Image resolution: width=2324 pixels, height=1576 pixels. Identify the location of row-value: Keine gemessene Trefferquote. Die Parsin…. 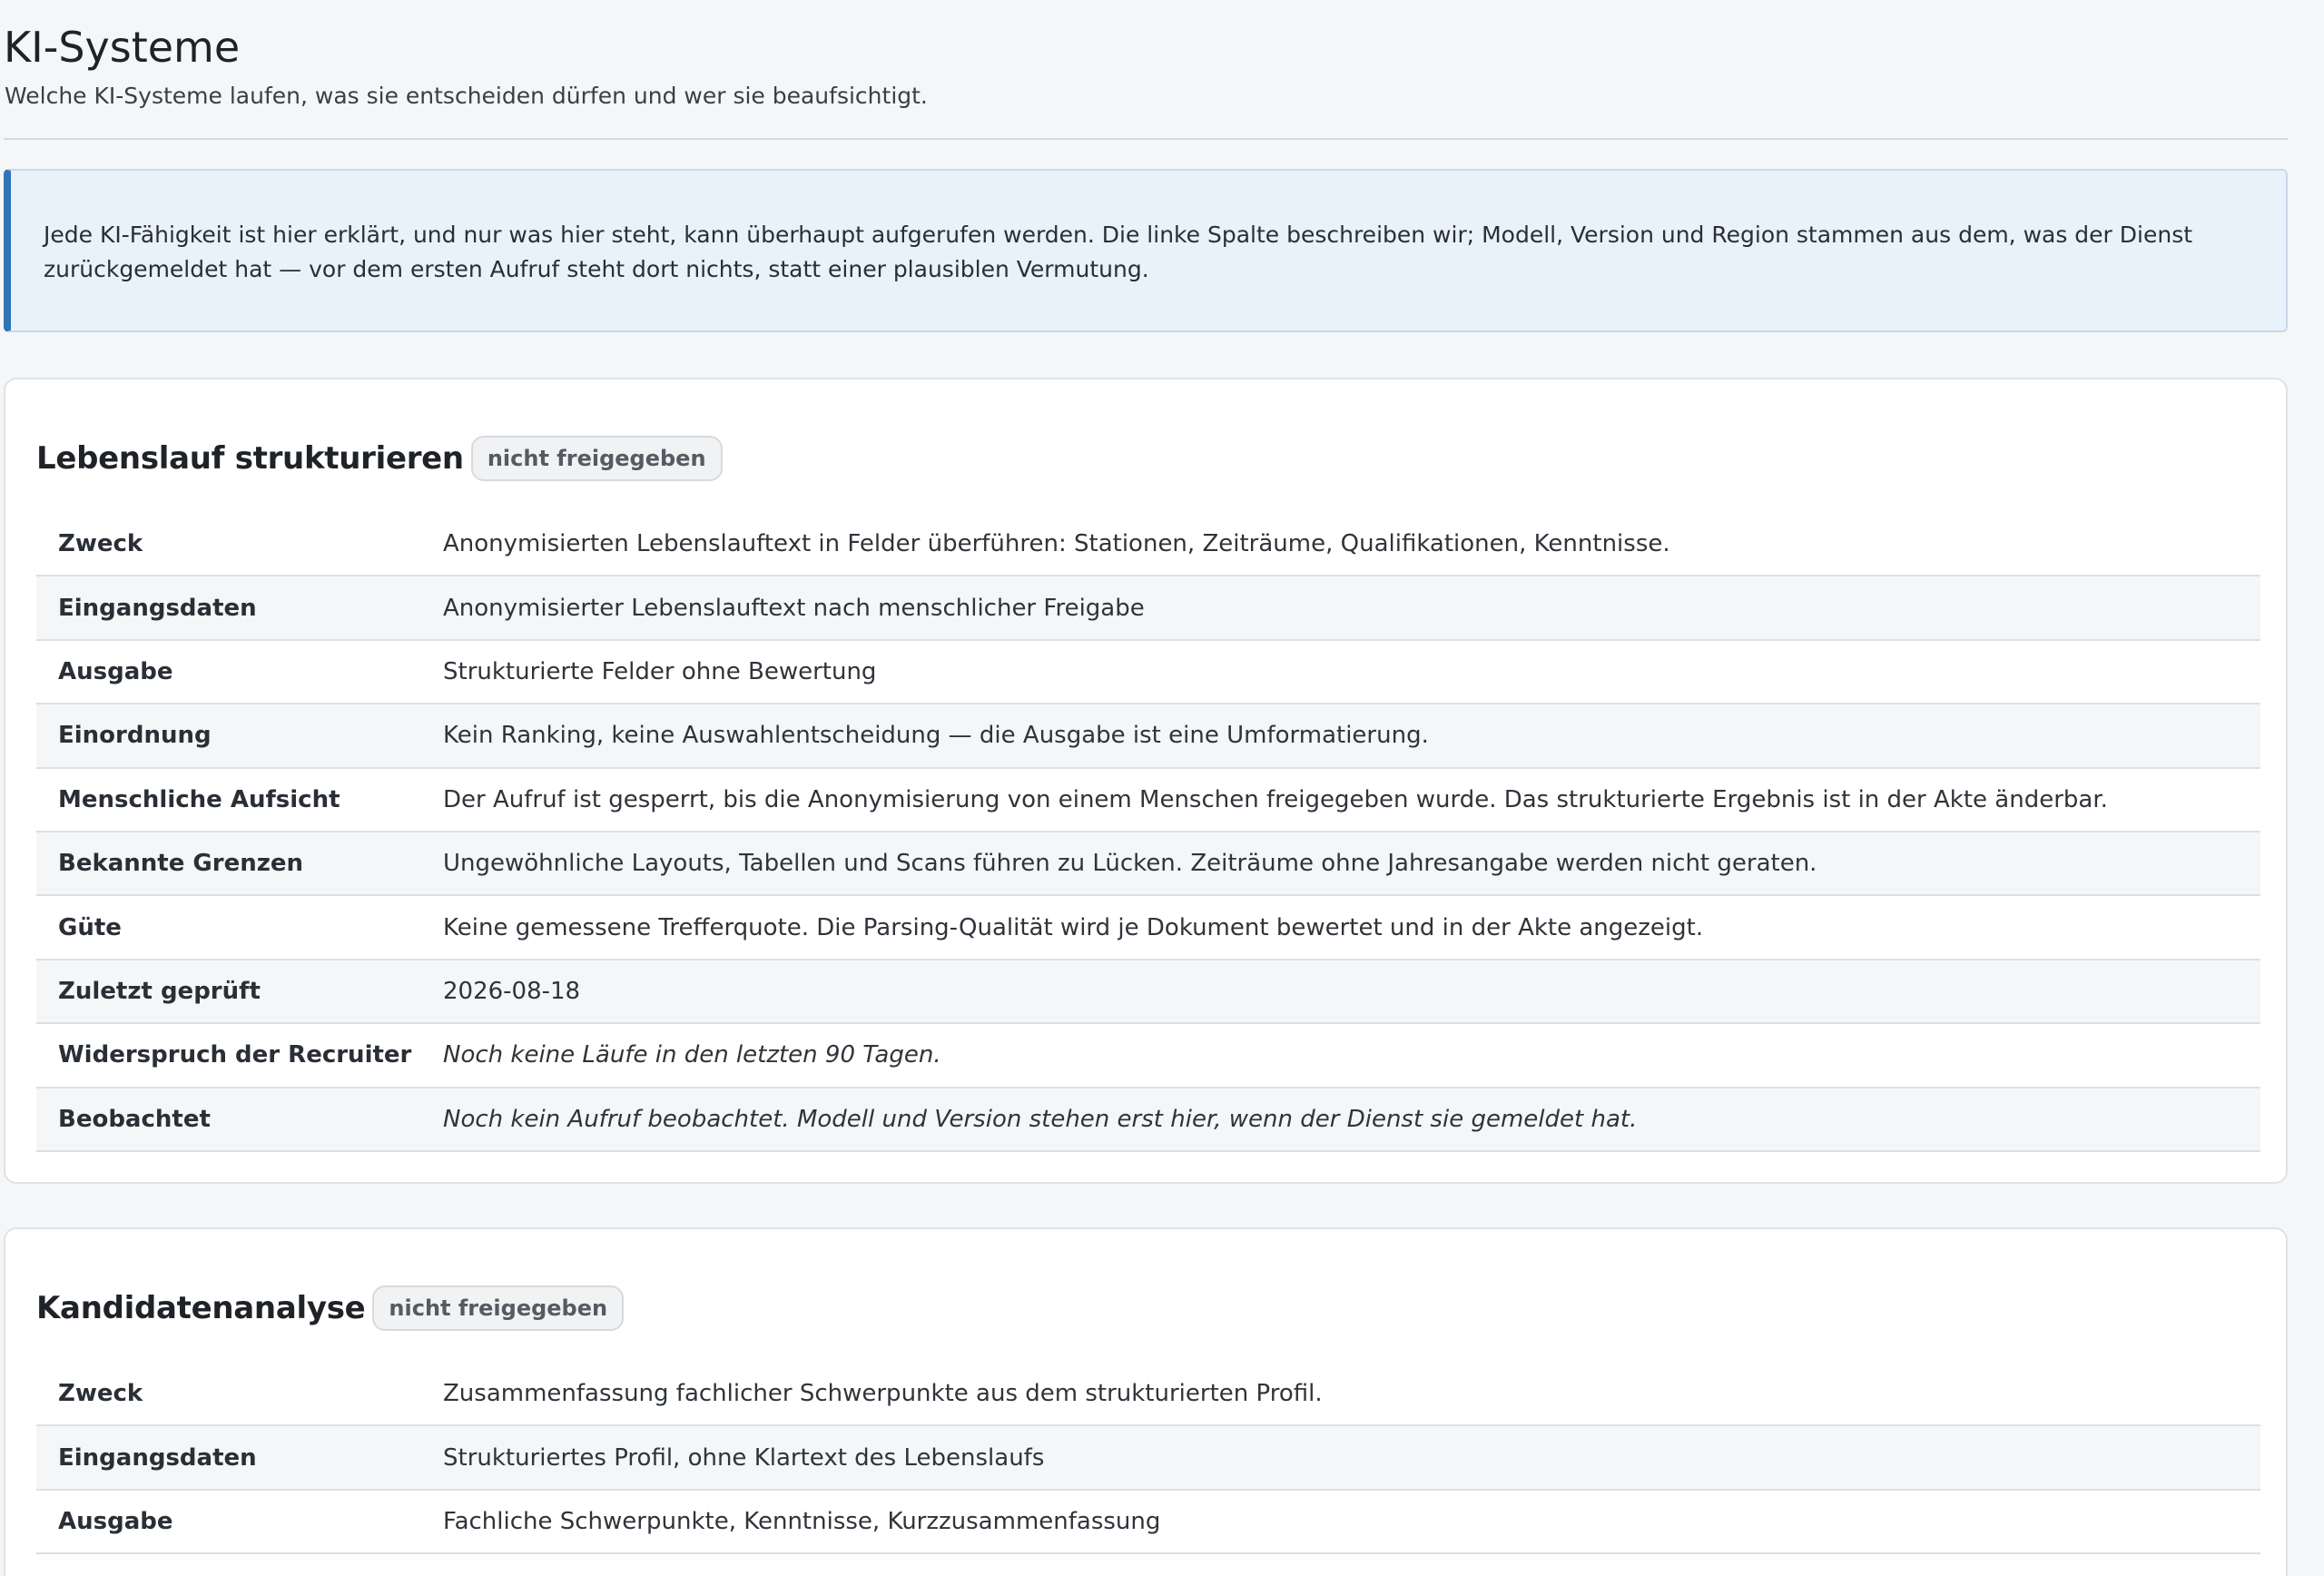
(1351, 928).